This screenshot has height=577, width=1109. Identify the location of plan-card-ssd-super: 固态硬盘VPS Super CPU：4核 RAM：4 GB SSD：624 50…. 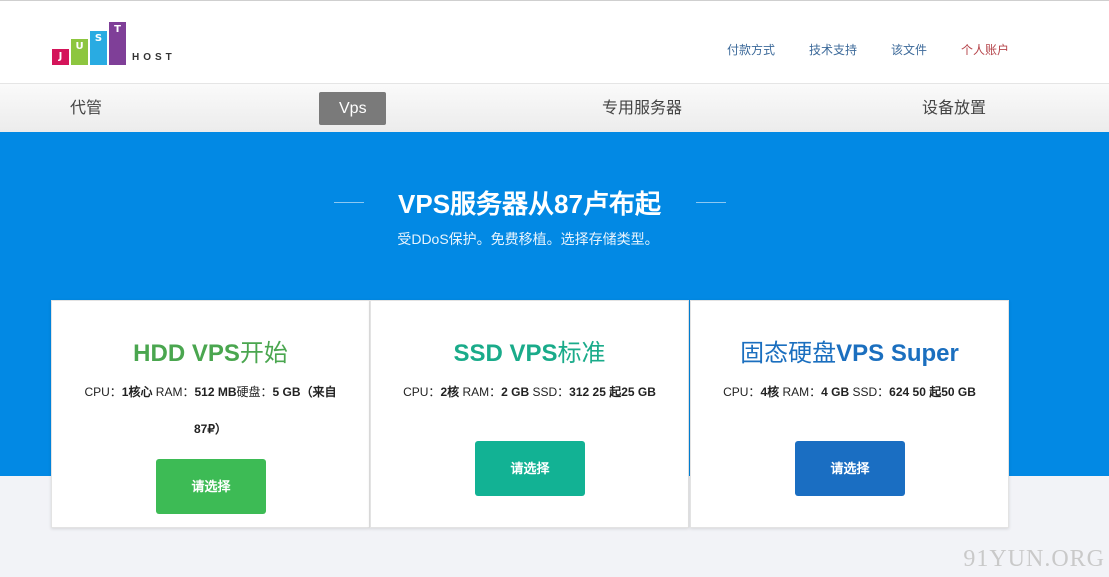
(849, 414).